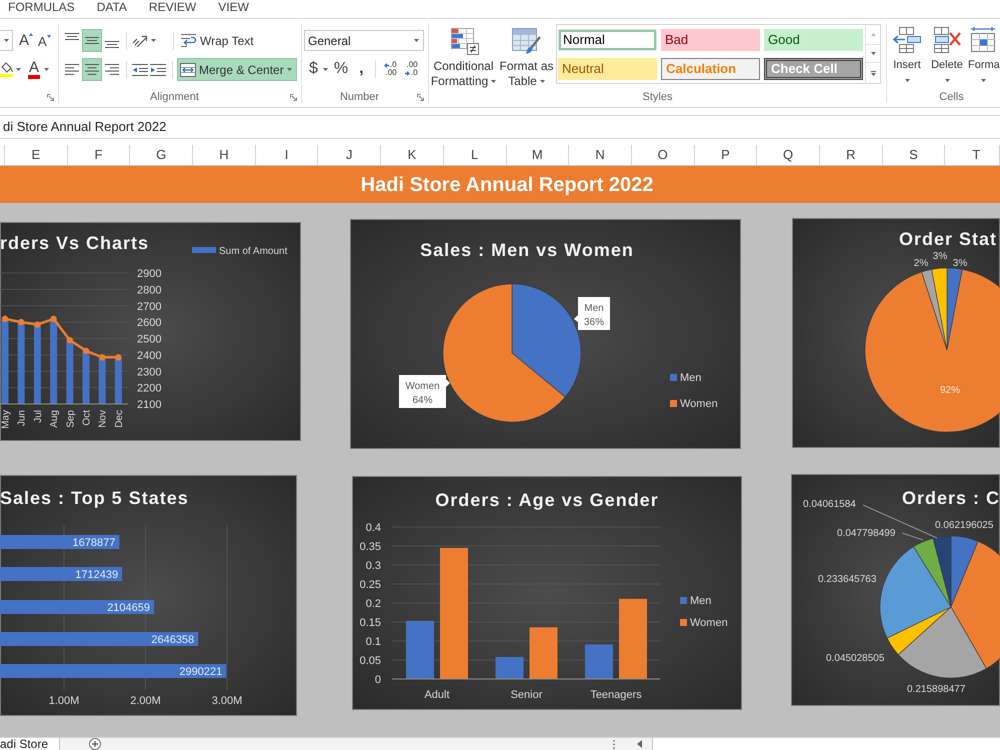 Image resolution: width=1000 pixels, height=750 pixels. Describe the element at coordinates (463, 56) in the screenshot. I see `conditional-formatting-button: Conditional Formatting` at that location.